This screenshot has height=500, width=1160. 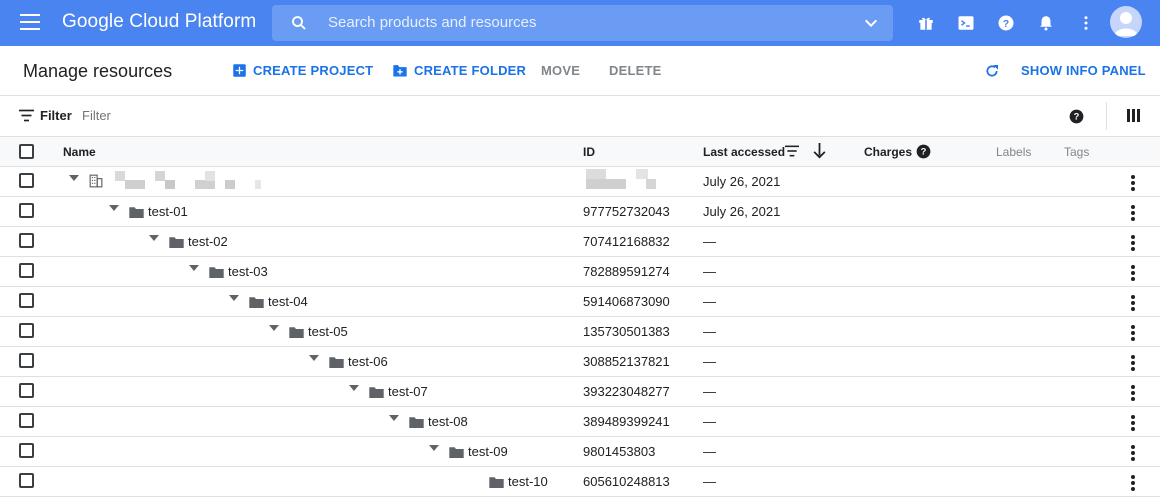 What do you see at coordinates (448, 421) in the screenshot?
I see `resource-name: test-08` at bounding box center [448, 421].